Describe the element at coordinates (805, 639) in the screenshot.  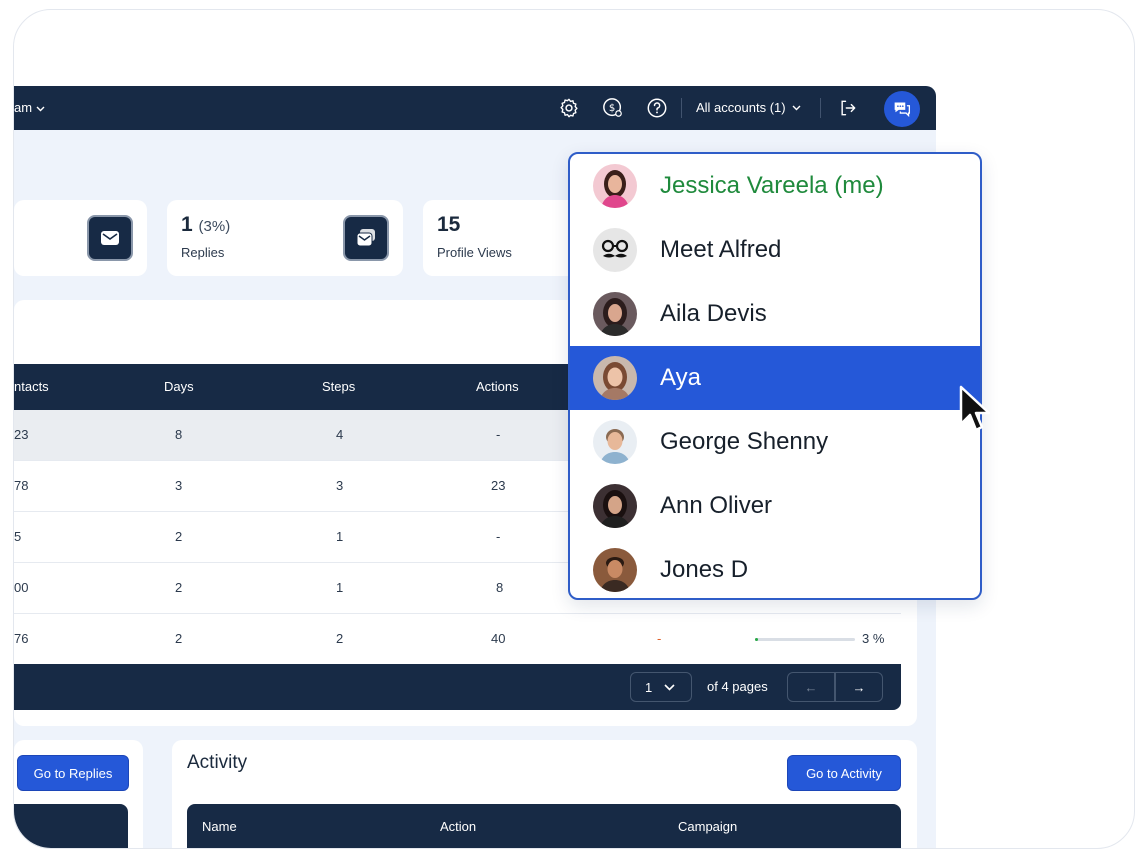
I see `progress-bar` at that location.